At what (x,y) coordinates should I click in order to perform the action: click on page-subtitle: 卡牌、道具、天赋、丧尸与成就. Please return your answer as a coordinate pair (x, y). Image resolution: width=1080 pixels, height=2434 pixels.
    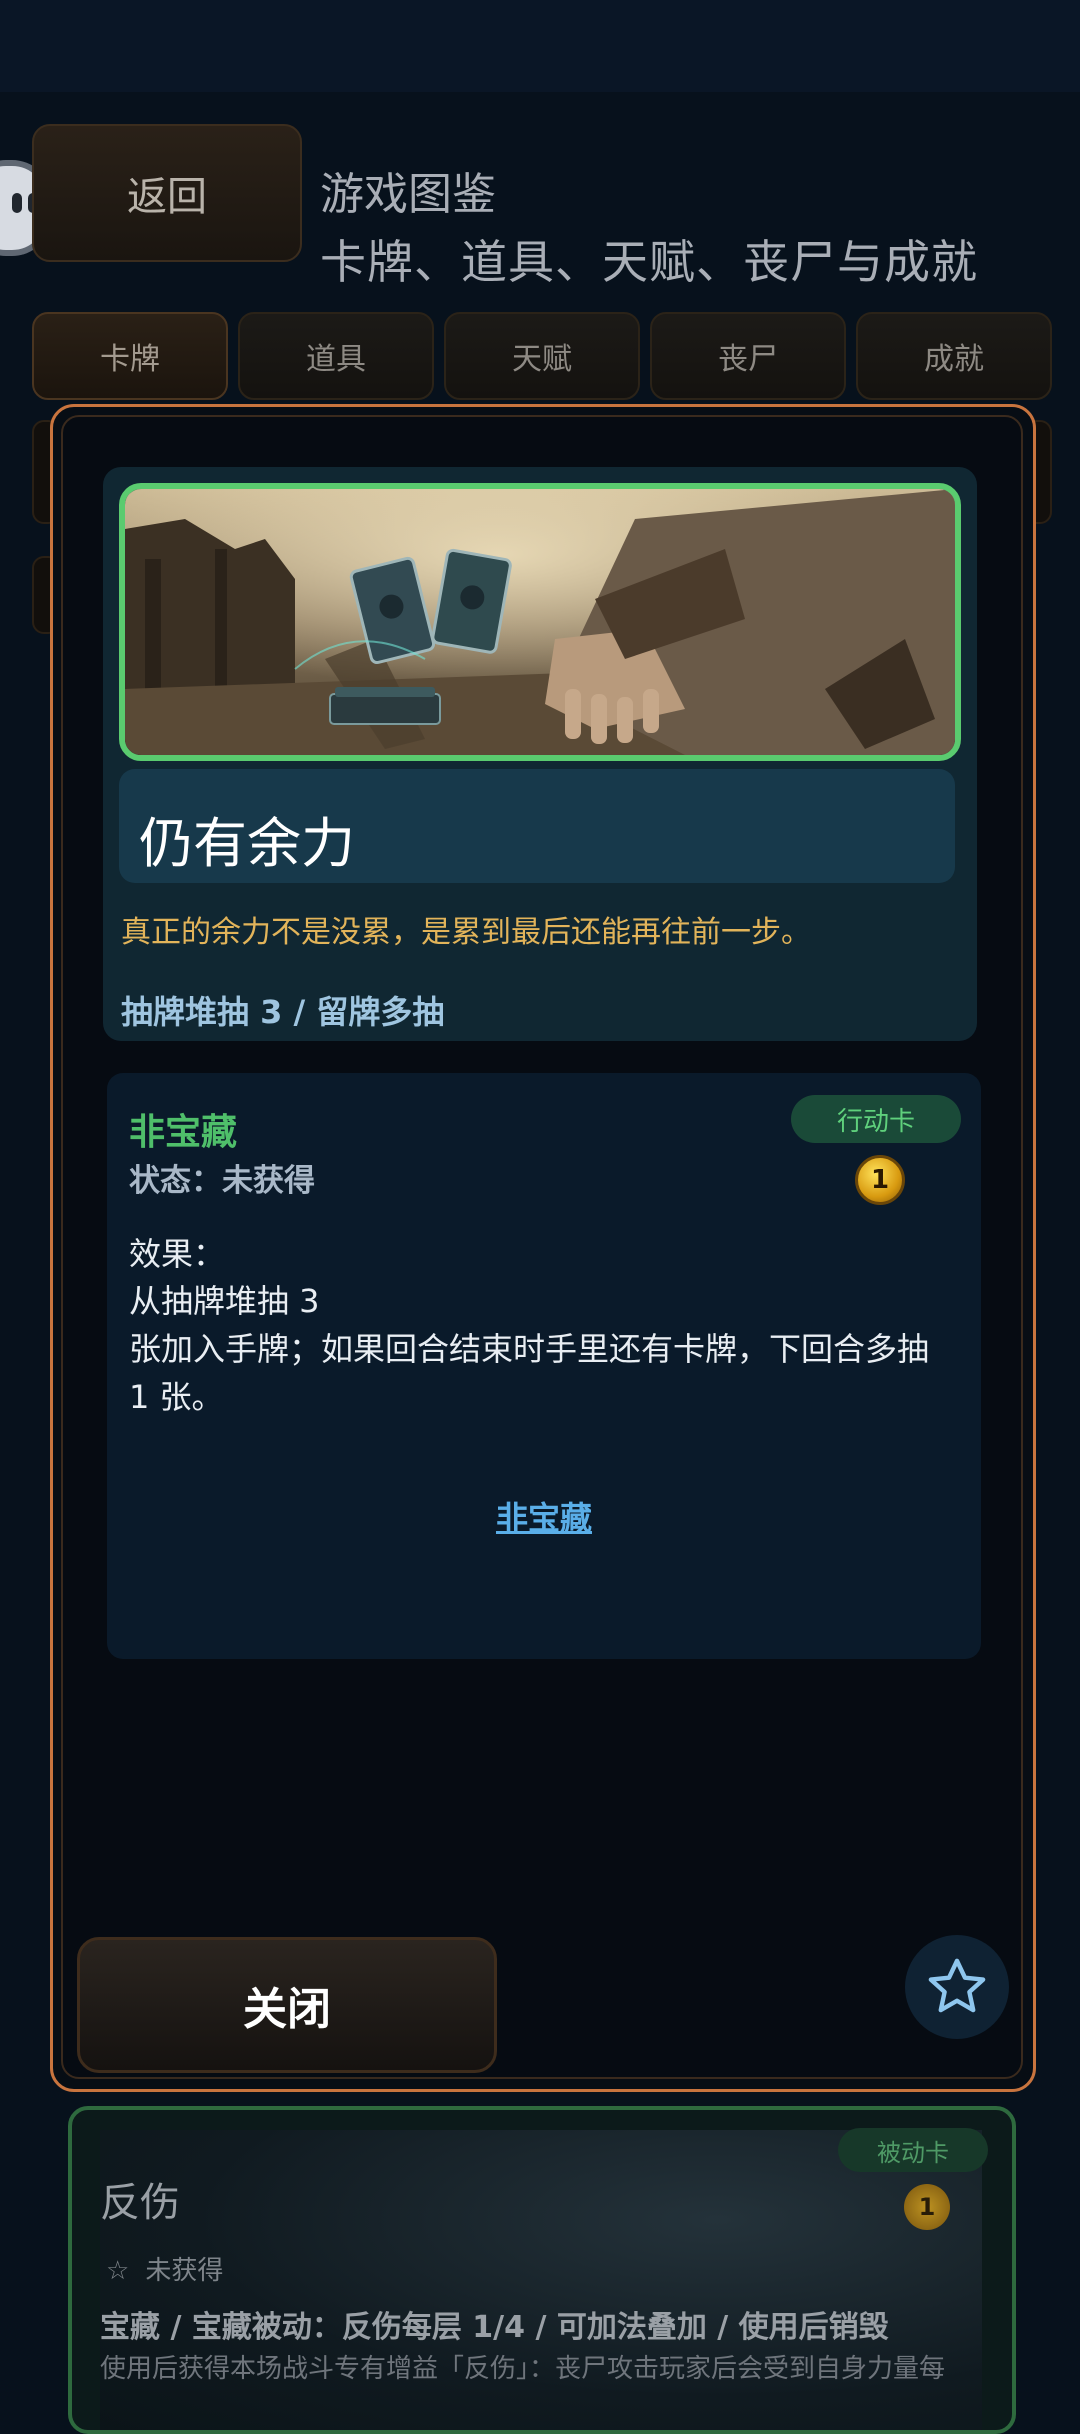
    Looking at the image, I should click on (649, 262).